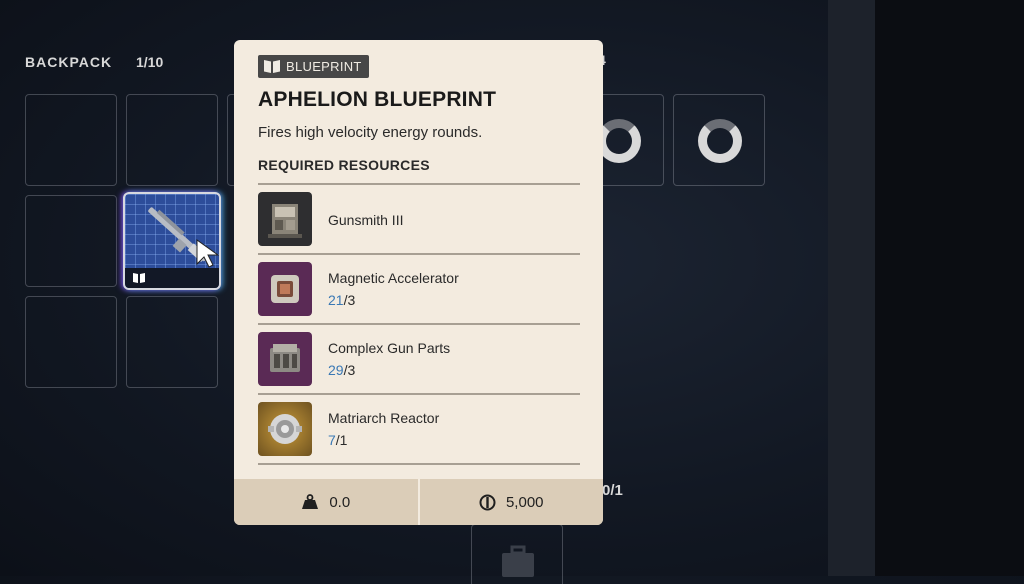 The image size is (1024, 584). Describe the element at coordinates (336, 300) in the screenshot. I see `owned-quantity: 21` at that location.